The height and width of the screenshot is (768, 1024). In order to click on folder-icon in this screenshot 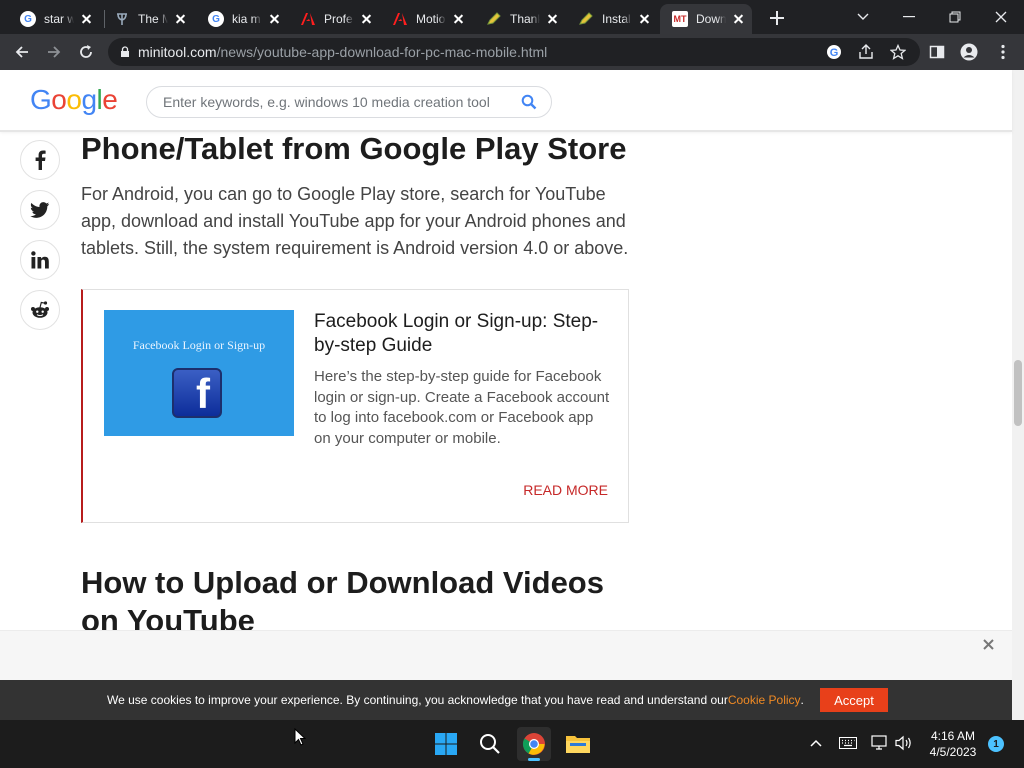, I will do `click(578, 744)`.